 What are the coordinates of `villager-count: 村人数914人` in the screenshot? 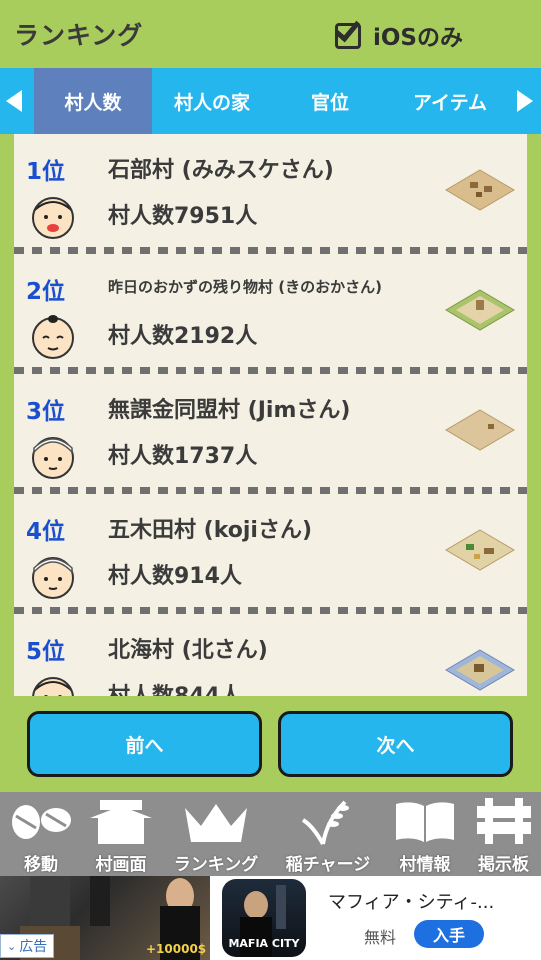 It's located at (175, 576).